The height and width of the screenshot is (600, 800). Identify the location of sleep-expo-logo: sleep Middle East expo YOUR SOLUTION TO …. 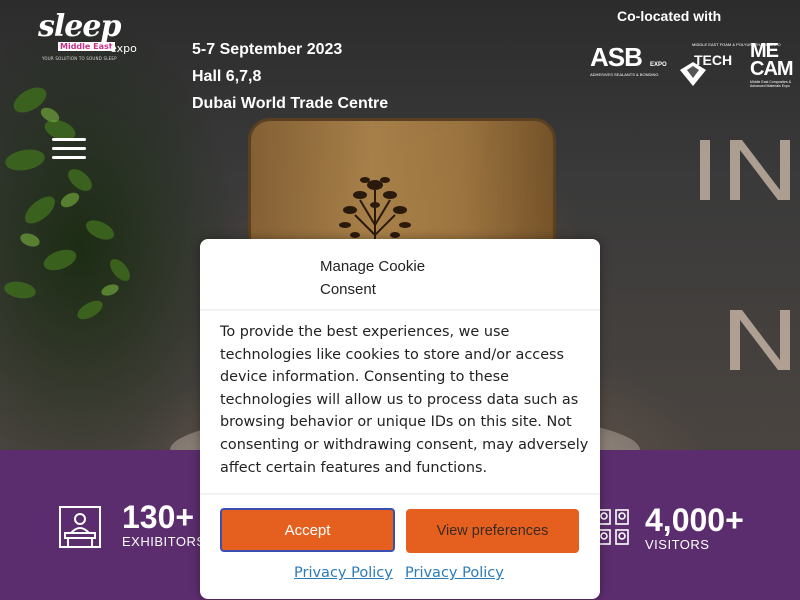
(93, 40).